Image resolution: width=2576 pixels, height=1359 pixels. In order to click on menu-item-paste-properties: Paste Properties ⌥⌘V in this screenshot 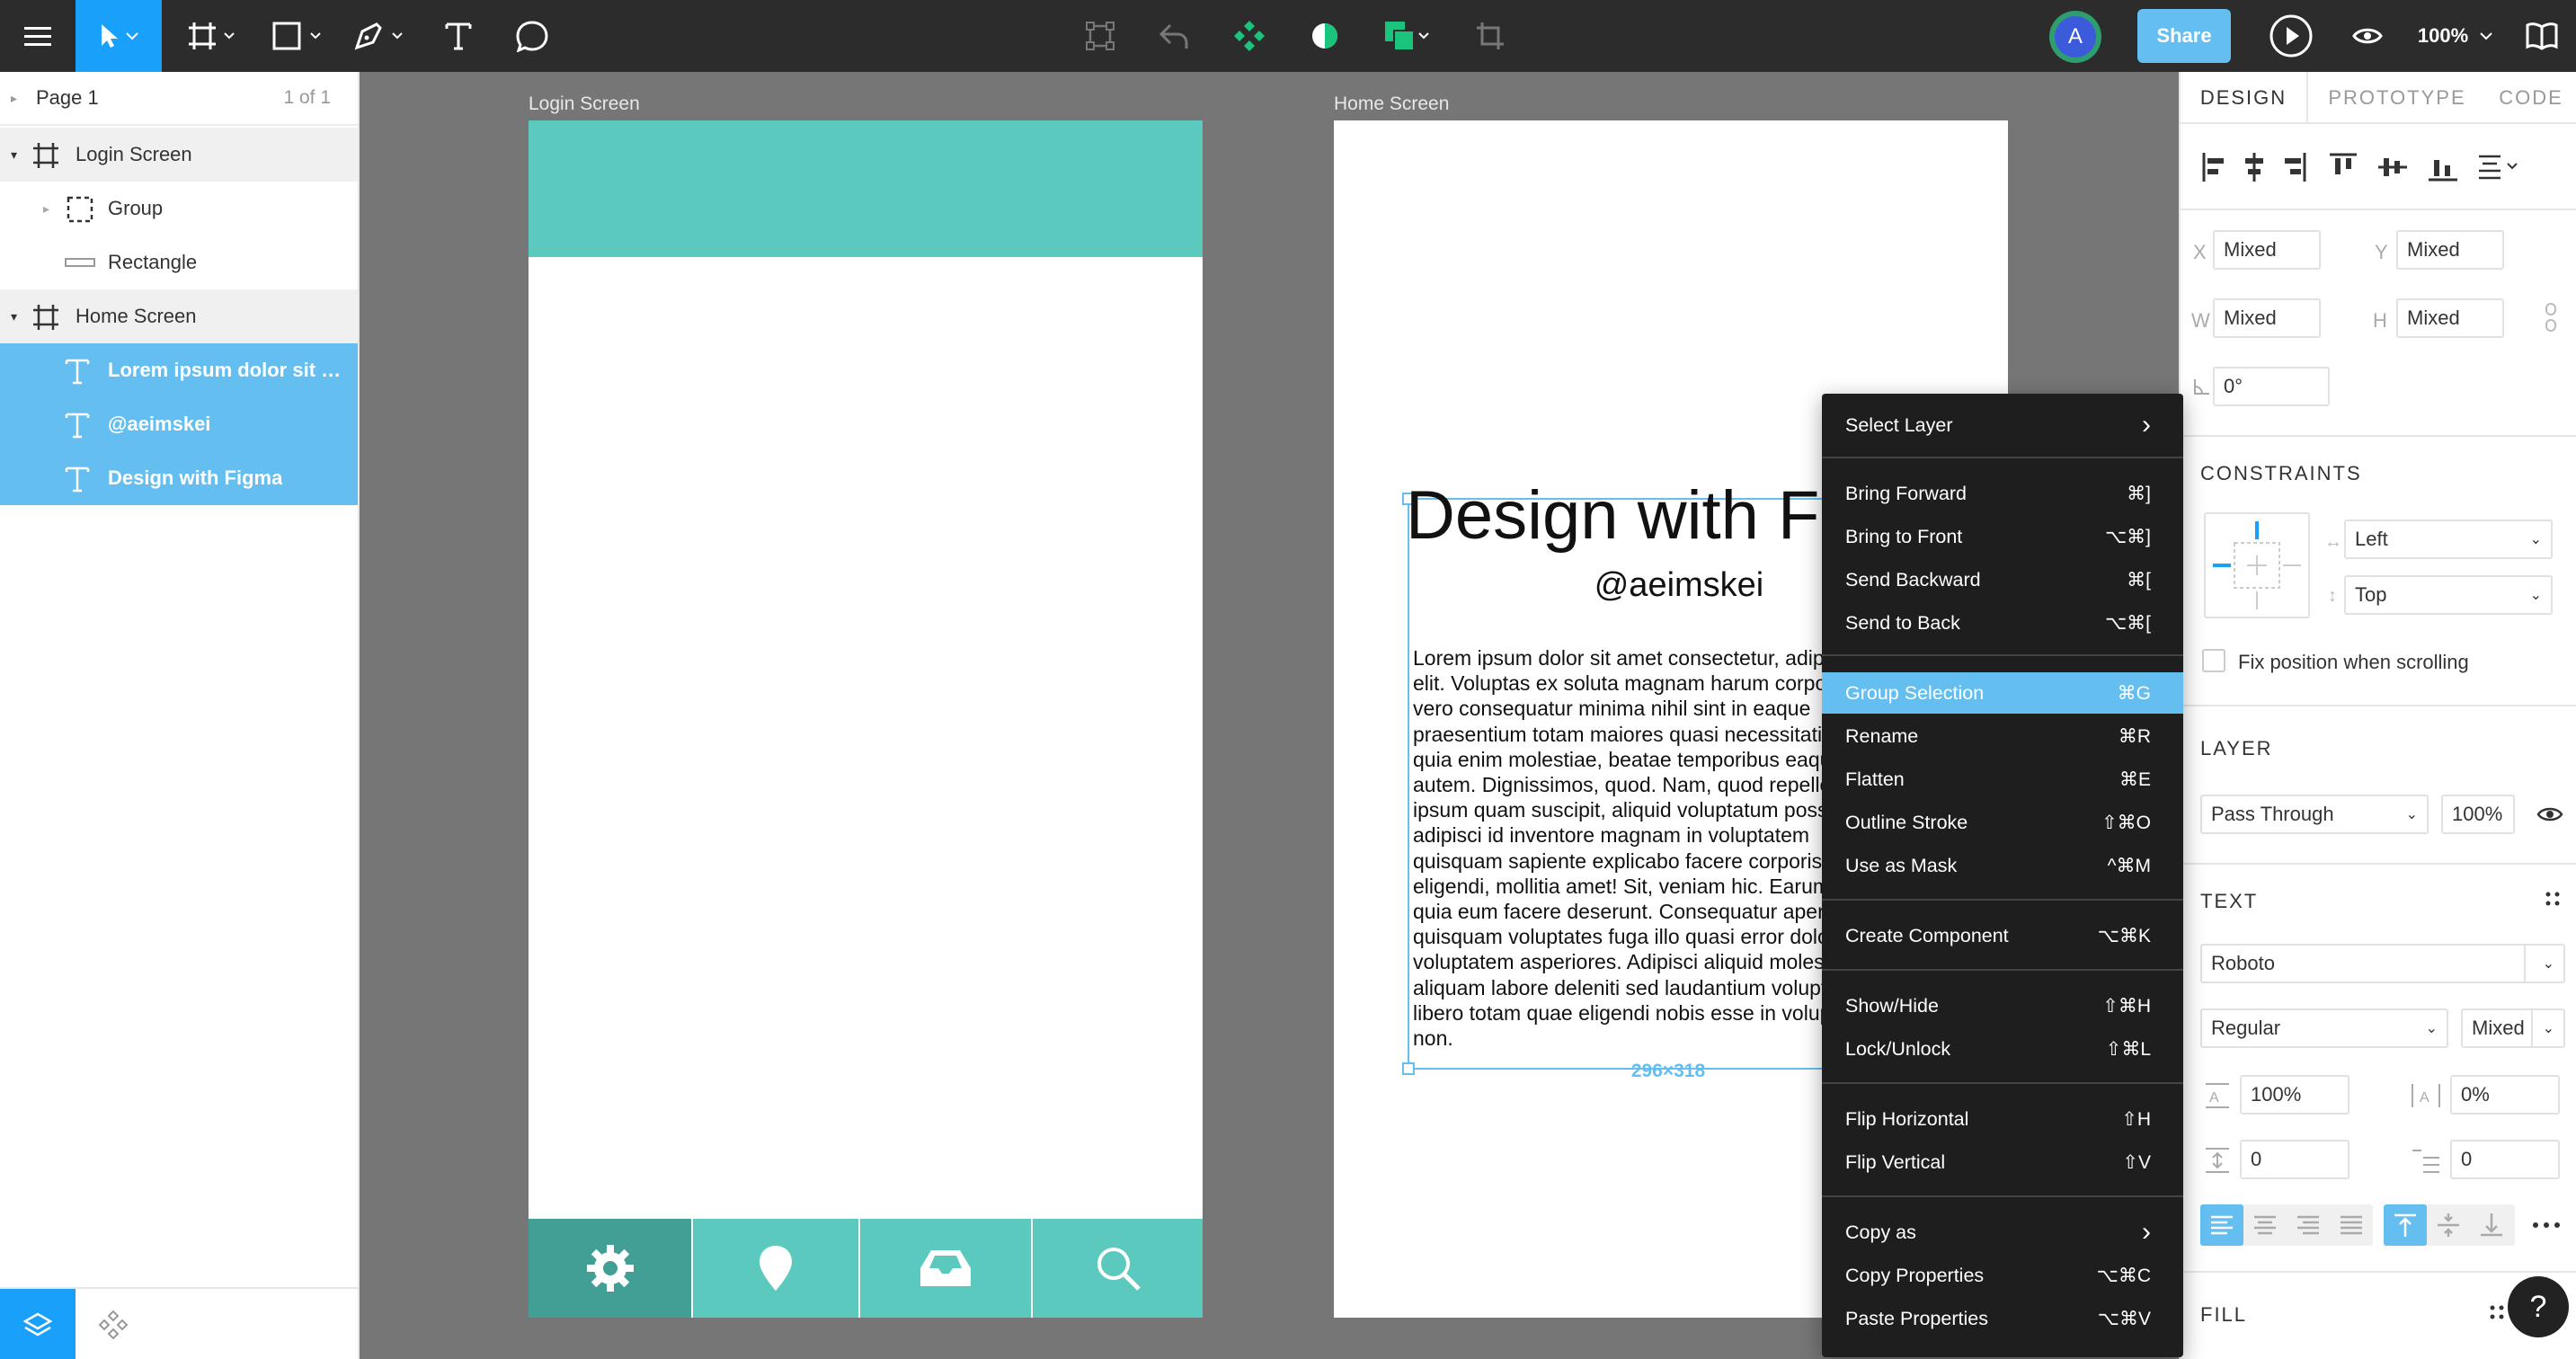, I will do `click(2003, 1318)`.